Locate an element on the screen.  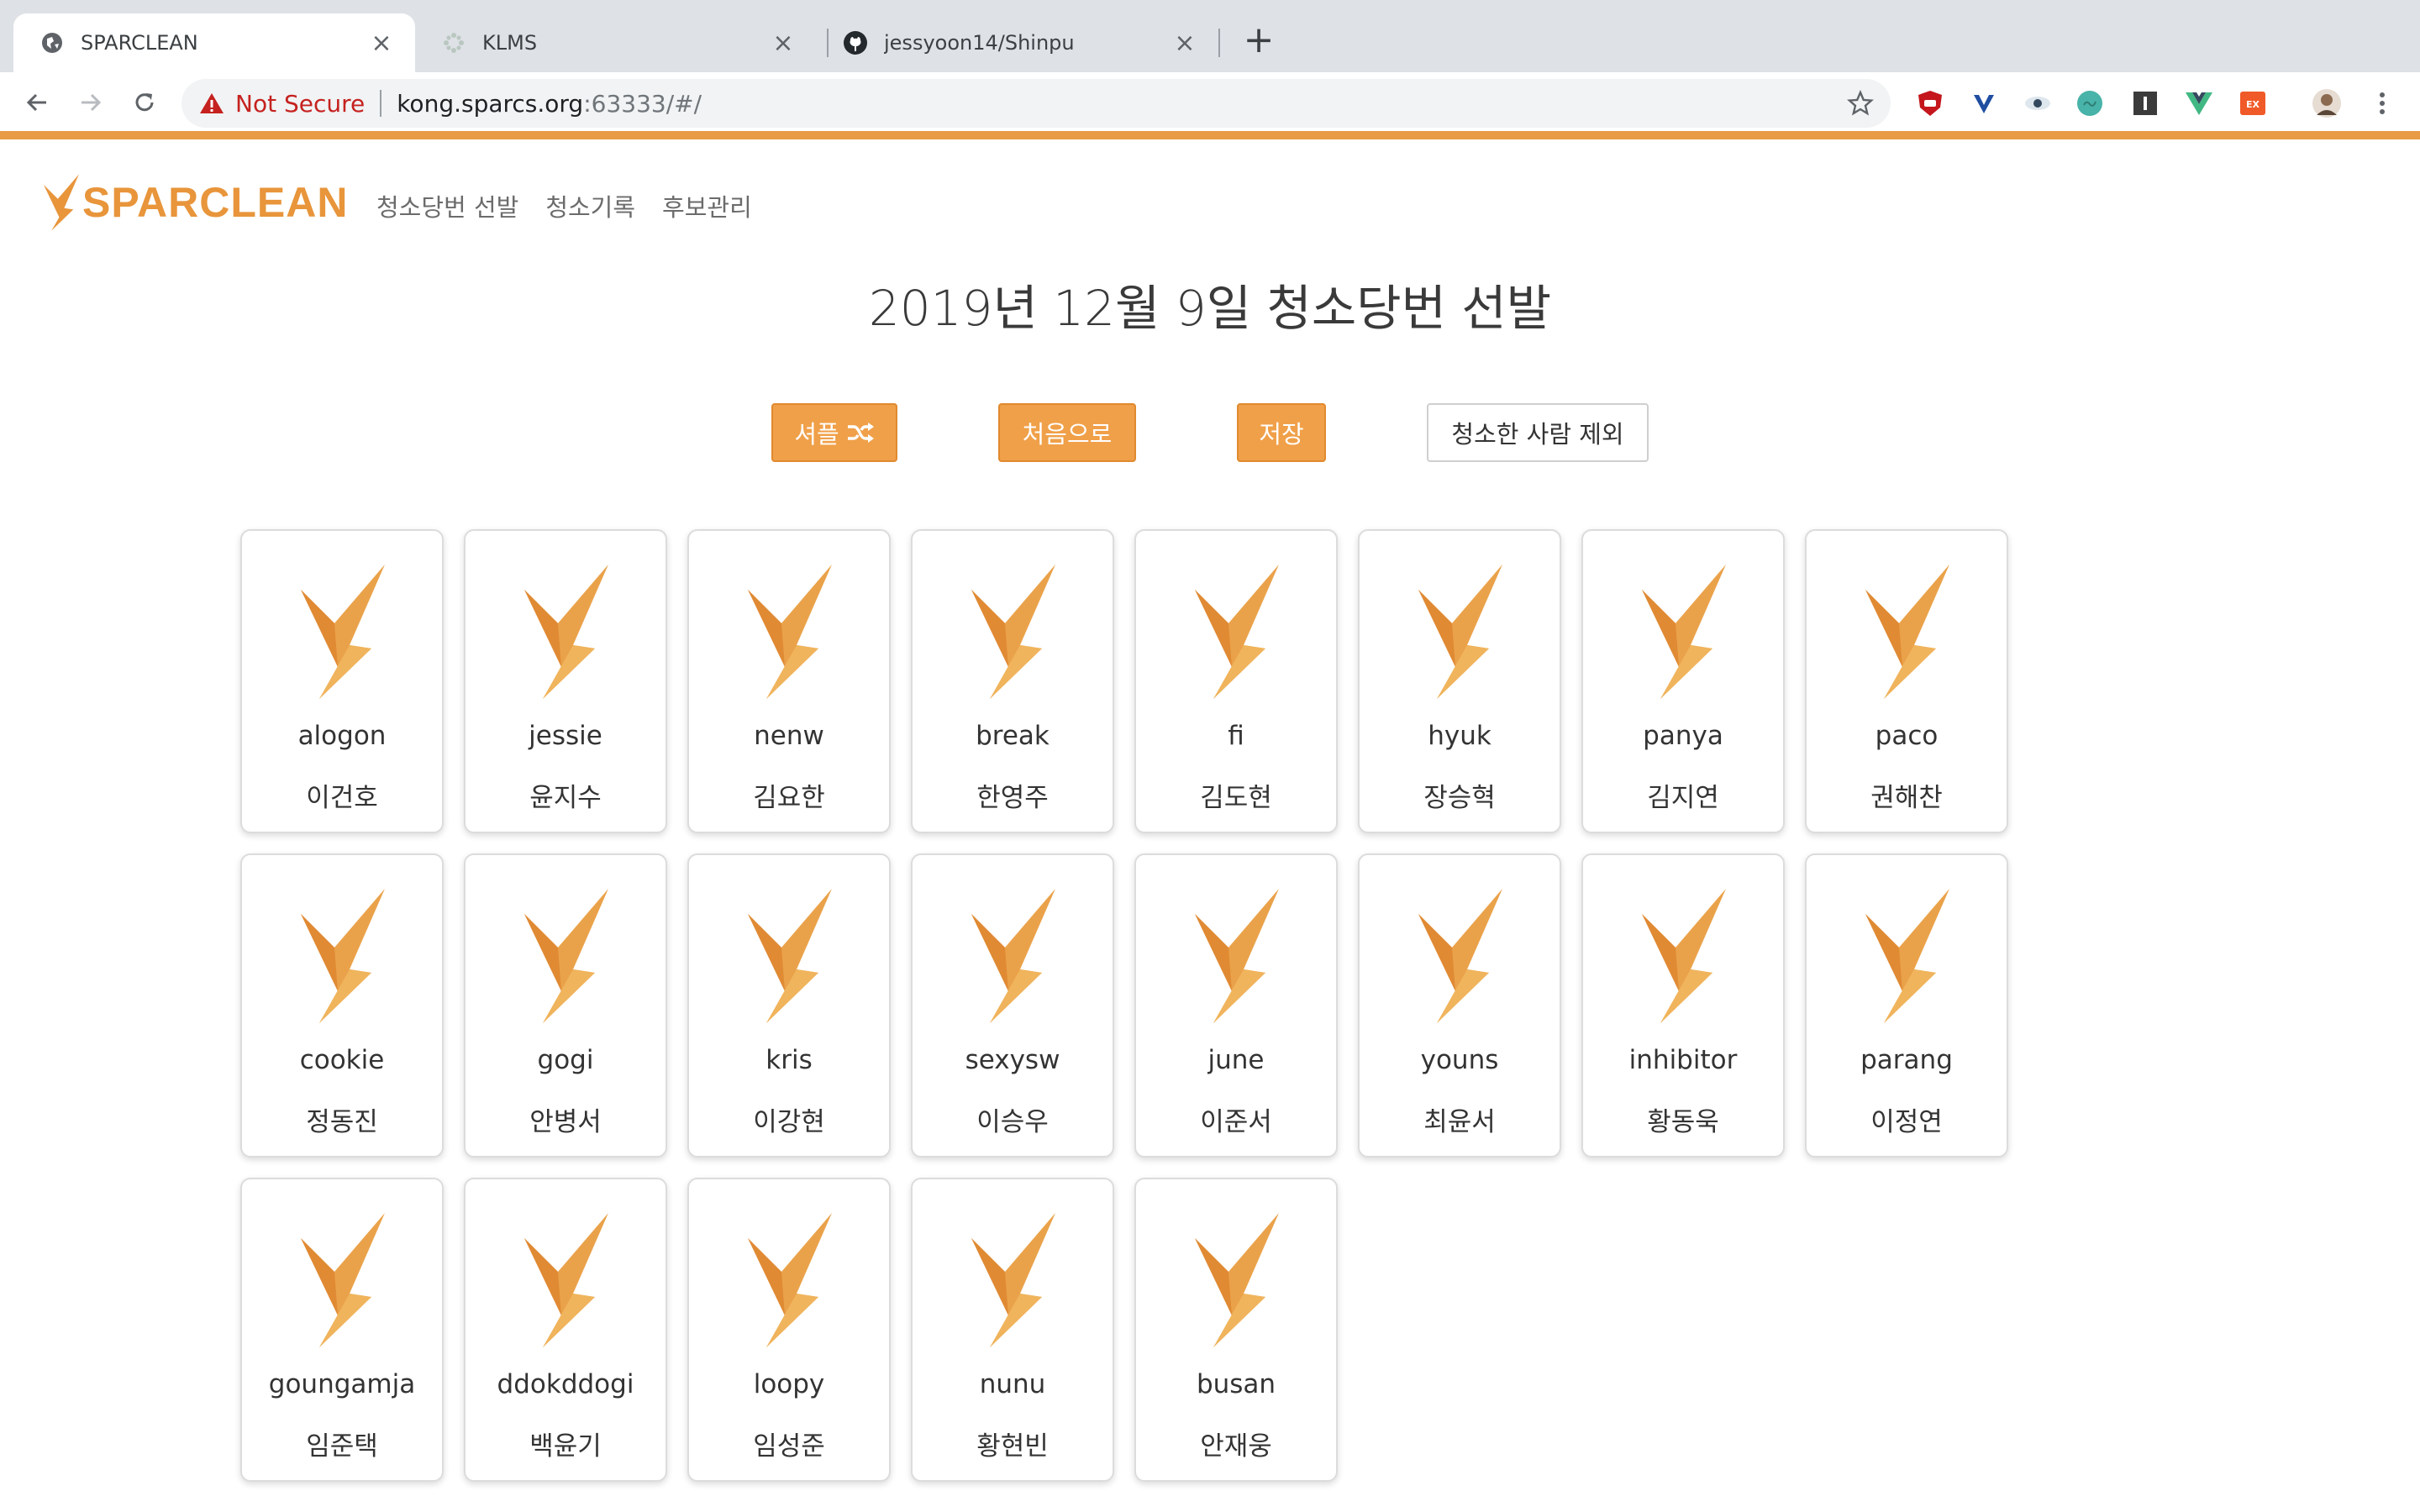
tab-title: SPARCLEAN is located at coordinates (139, 43).